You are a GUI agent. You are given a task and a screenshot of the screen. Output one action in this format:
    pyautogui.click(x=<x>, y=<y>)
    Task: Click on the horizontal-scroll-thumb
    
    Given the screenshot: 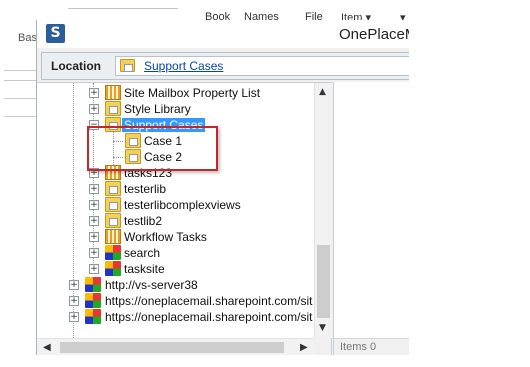 What is the action you would take?
    pyautogui.click(x=172, y=347)
    